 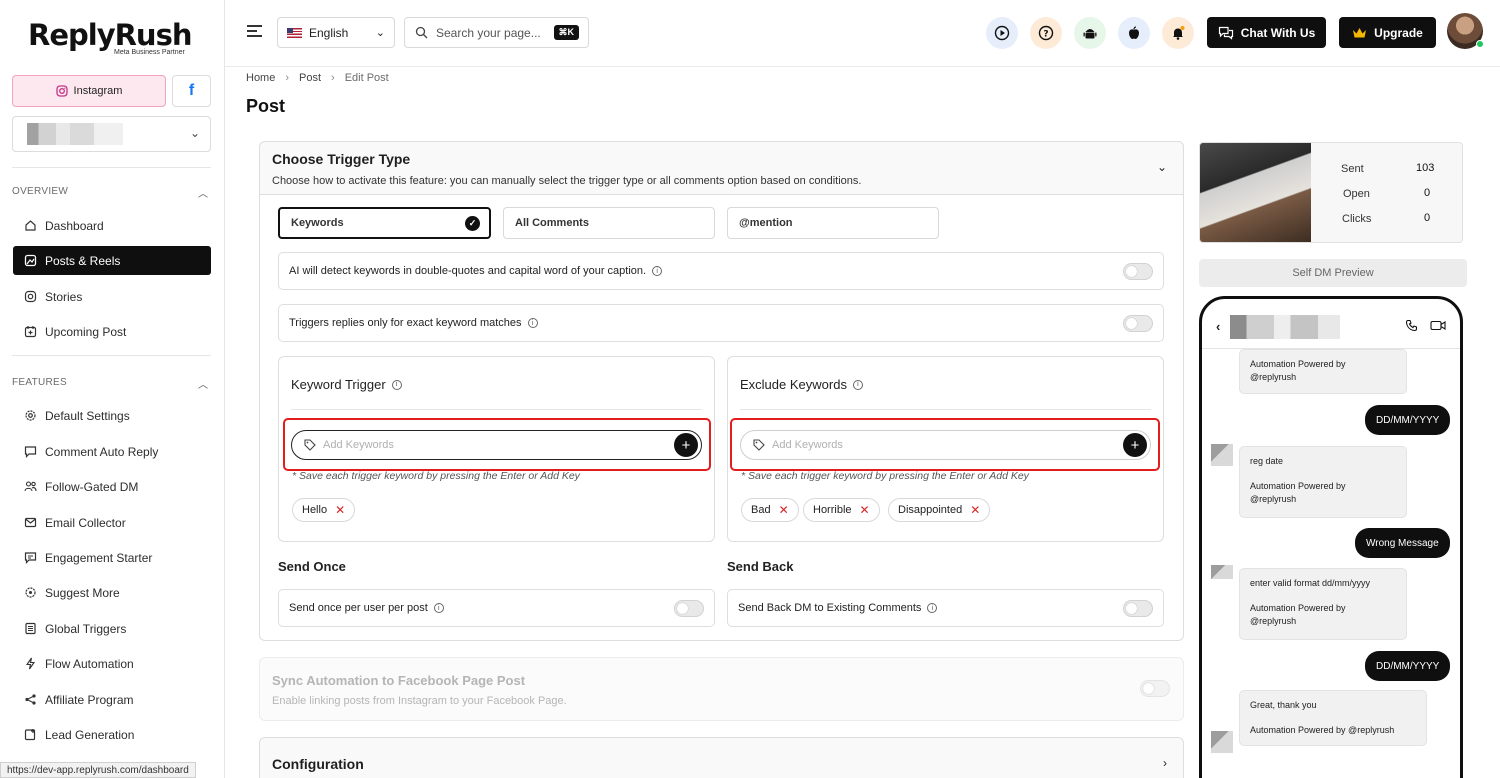 I want to click on play-tutorial-icon, so click(x=1002, y=33).